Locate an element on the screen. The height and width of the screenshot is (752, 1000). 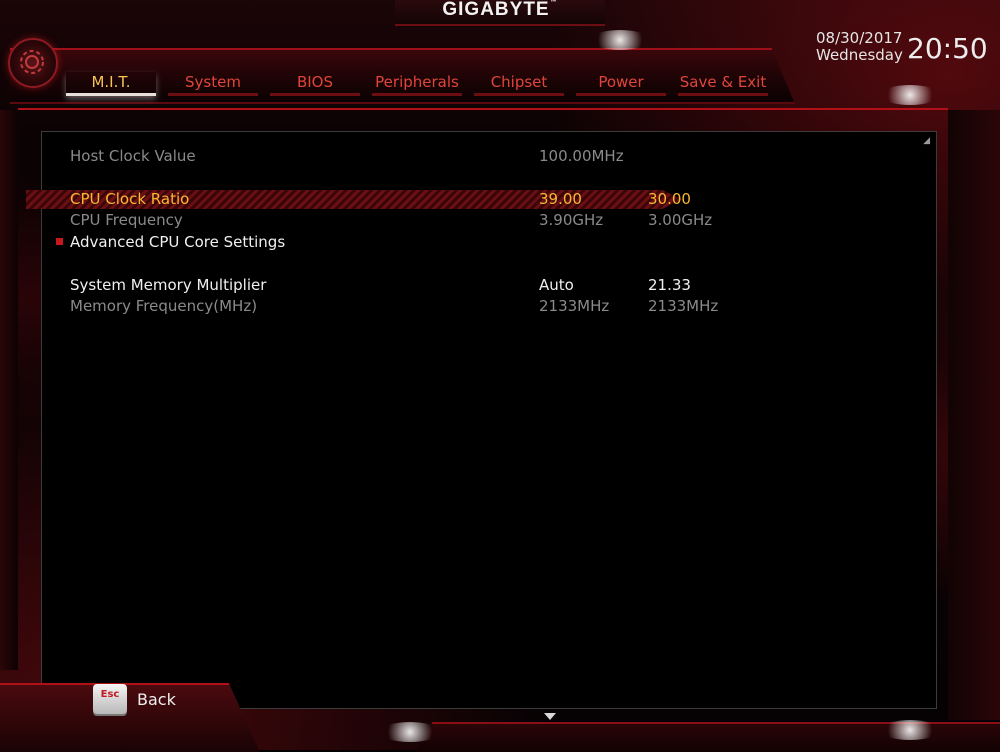
brand-trademark: ™ is located at coordinates (553, 3).